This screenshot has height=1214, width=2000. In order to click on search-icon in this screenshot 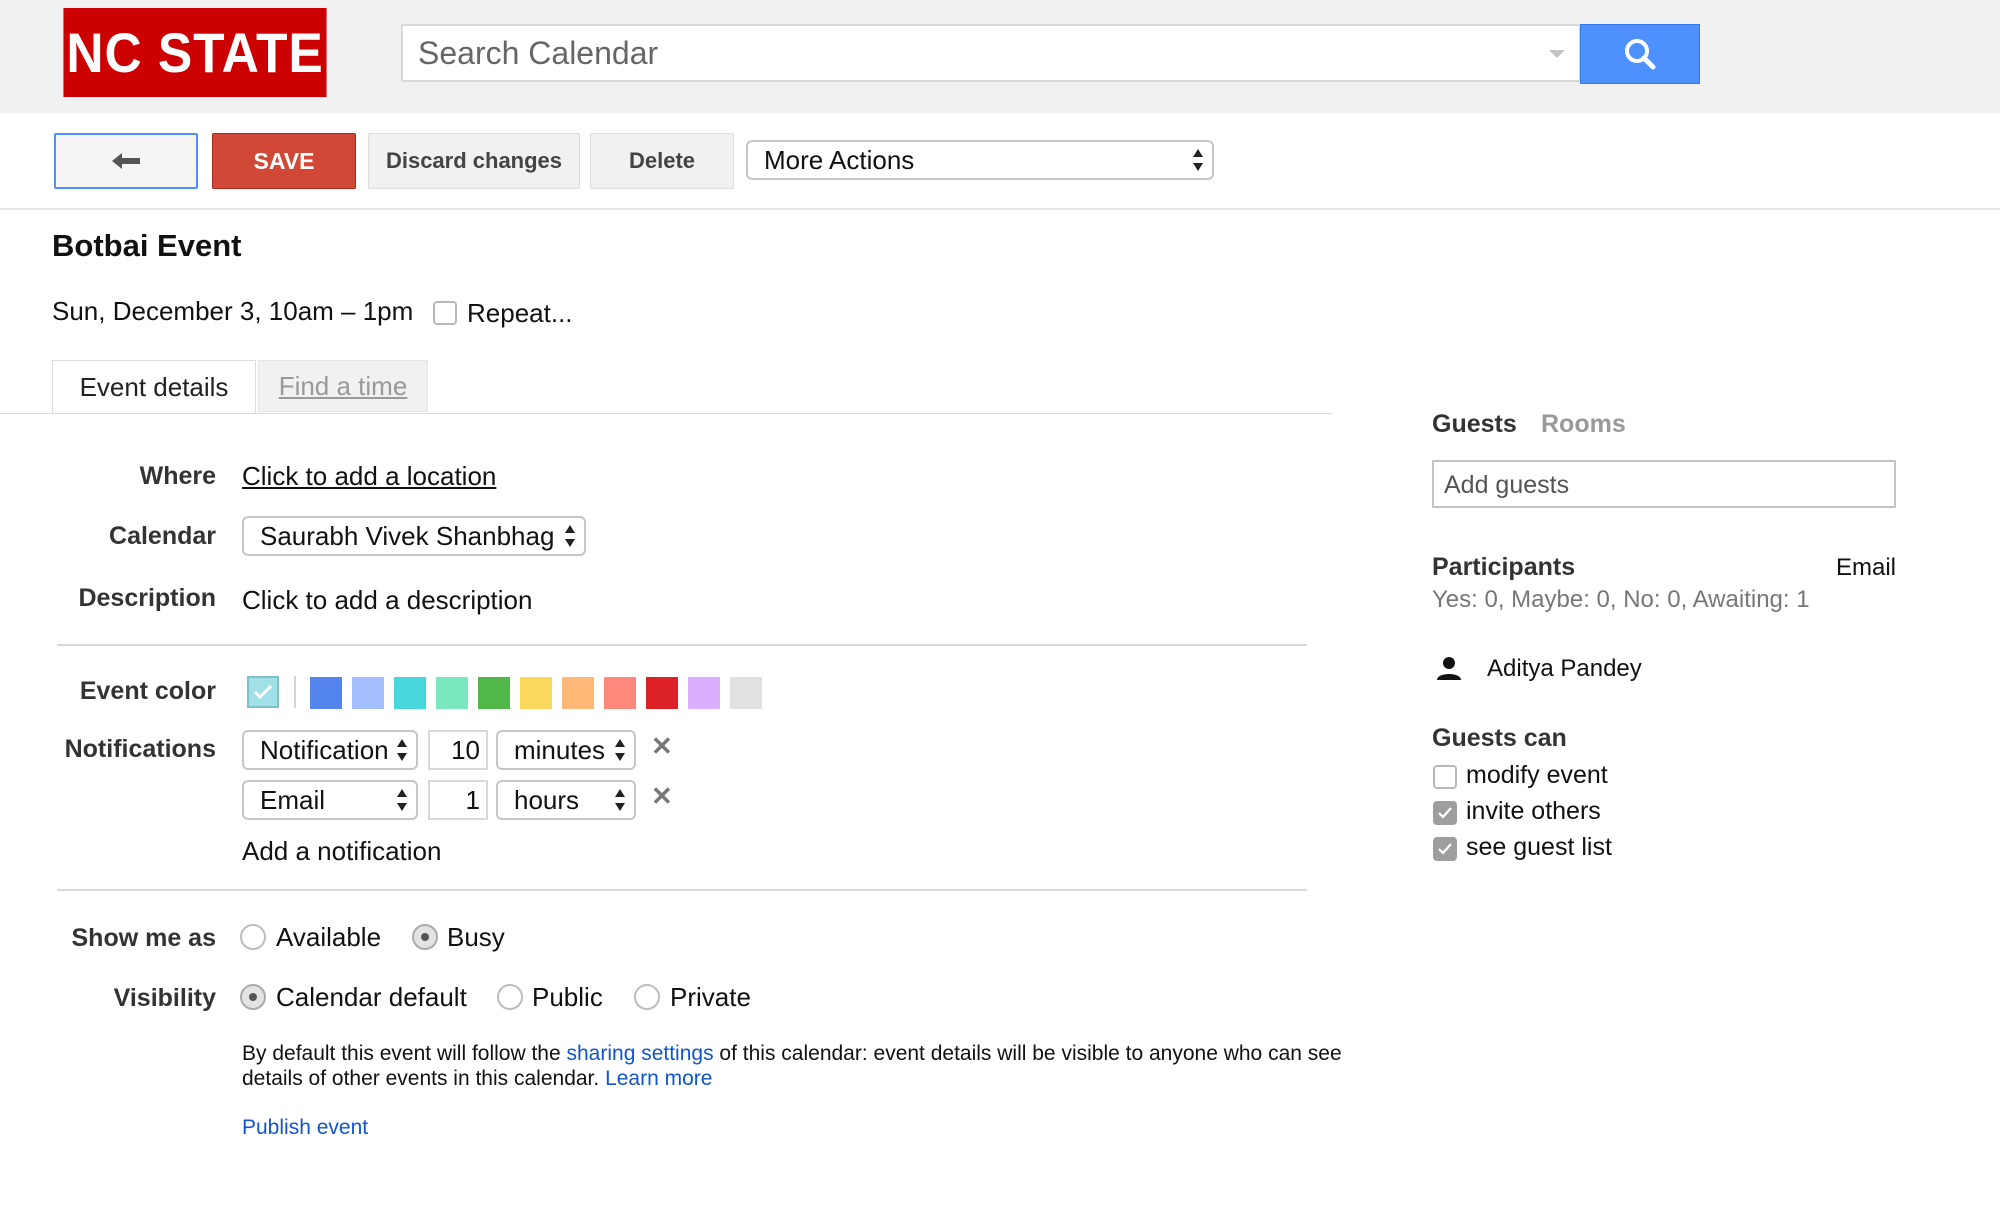, I will do `click(1640, 54)`.